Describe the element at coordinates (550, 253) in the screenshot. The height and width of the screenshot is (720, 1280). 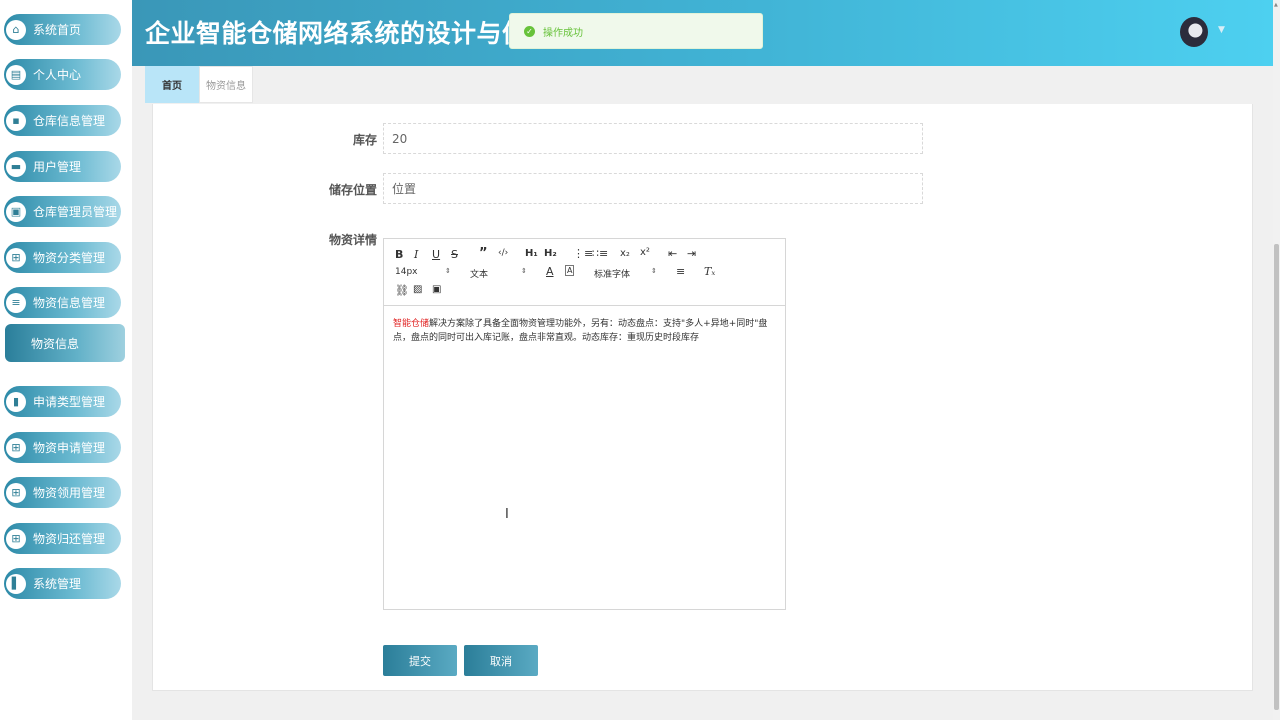
I see `heading2-icon: H₂` at that location.